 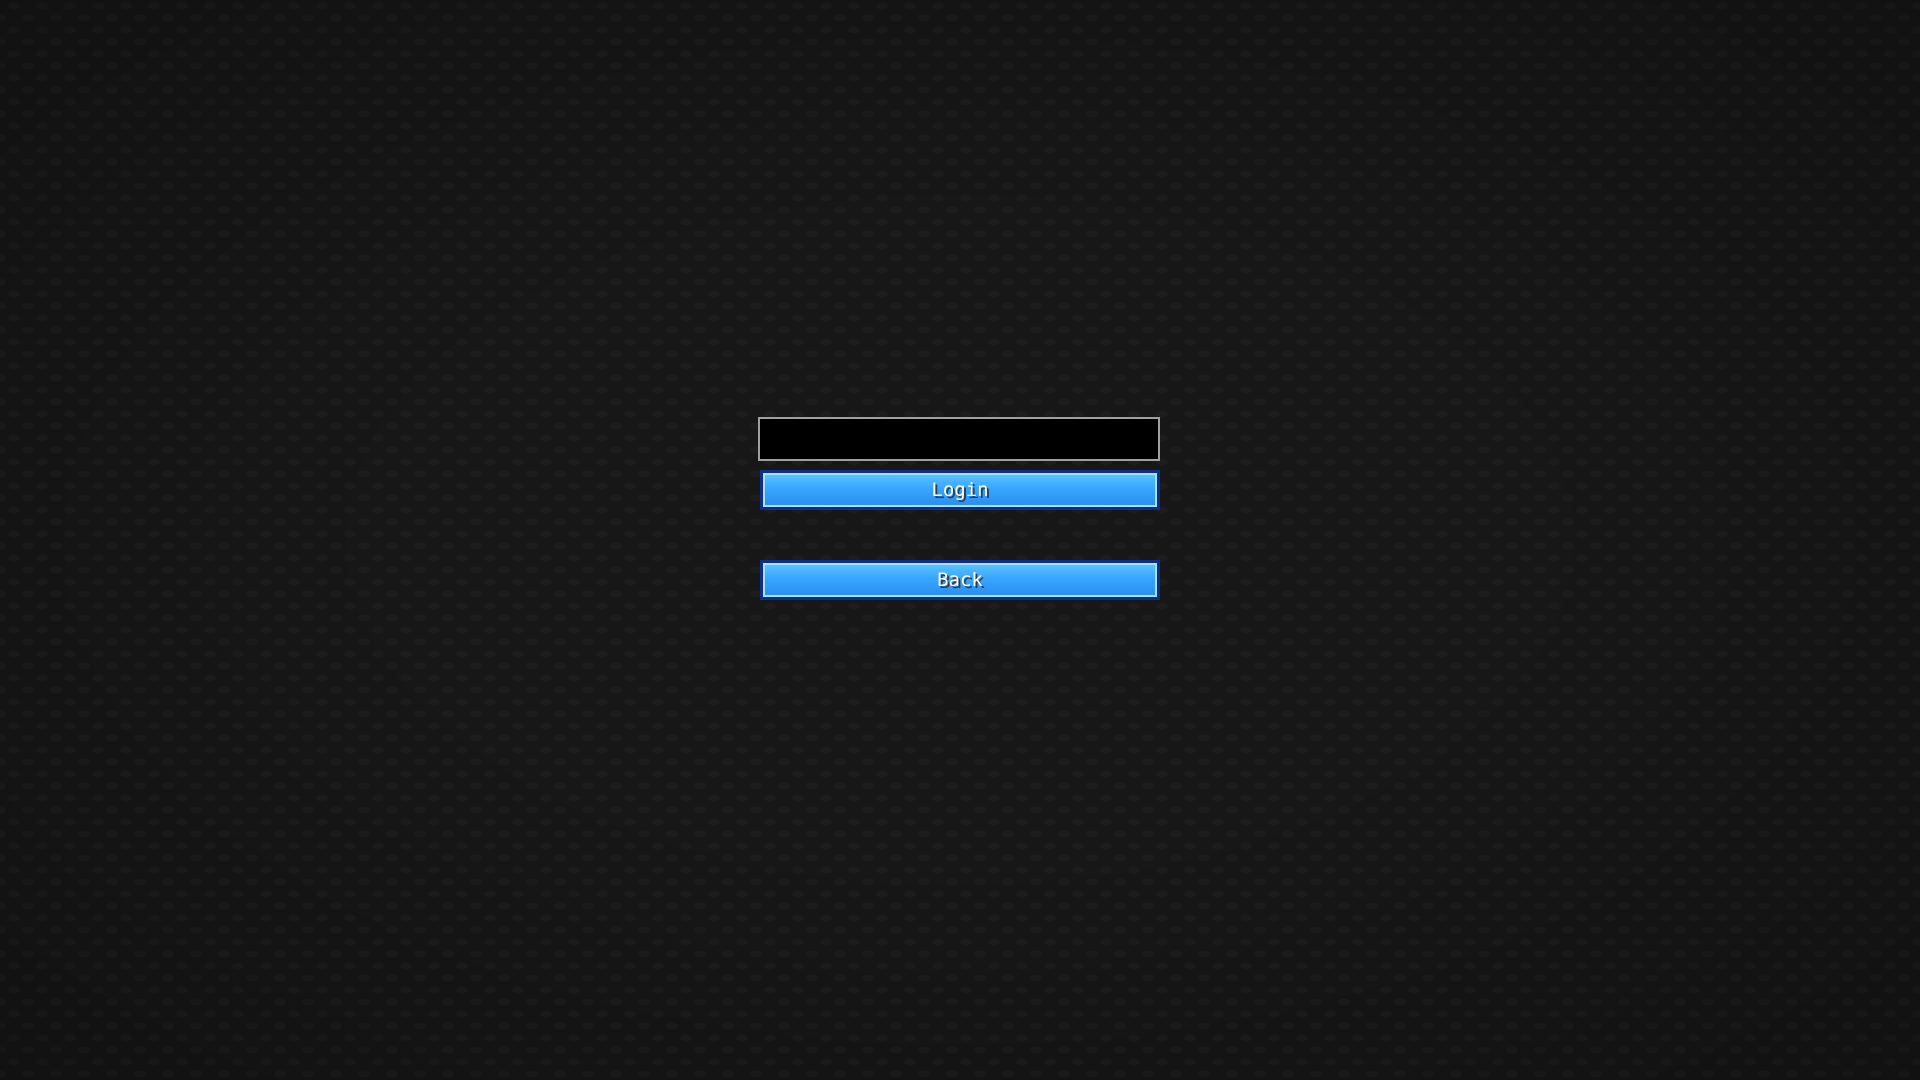 What do you see at coordinates (960, 580) in the screenshot?
I see `back-button: Back` at bounding box center [960, 580].